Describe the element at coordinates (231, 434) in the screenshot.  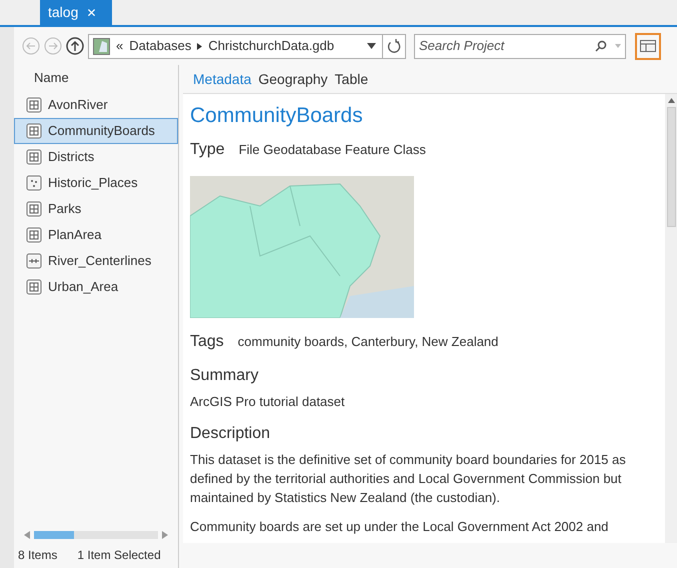
I see `description-heading: Description` at that location.